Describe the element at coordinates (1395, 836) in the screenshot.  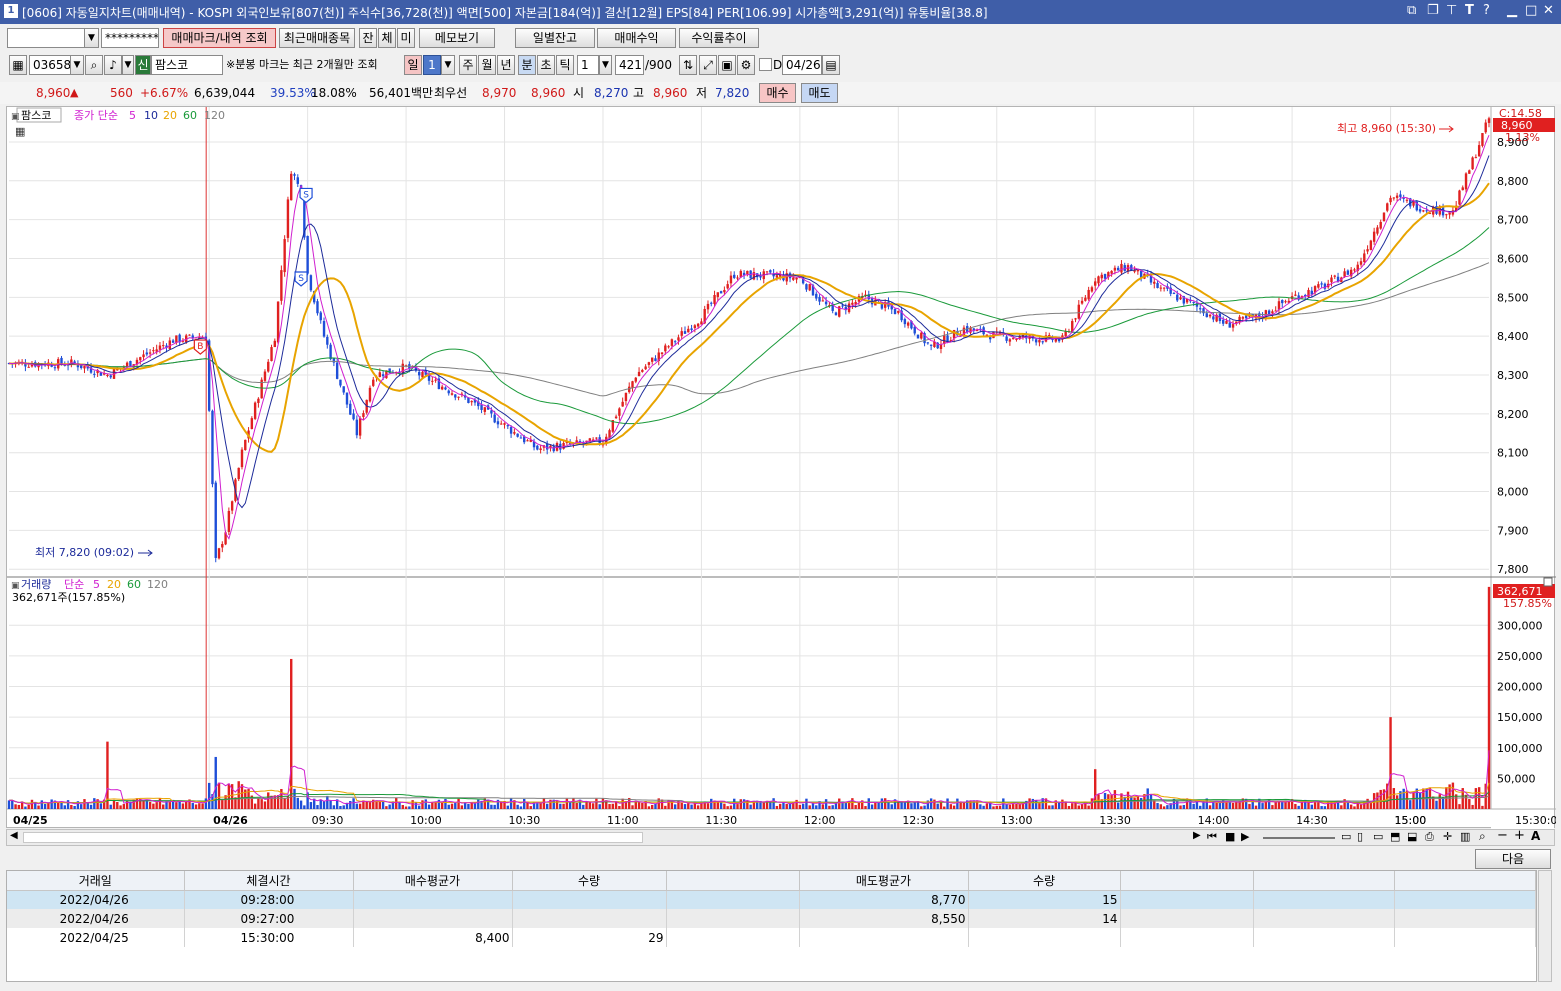
I see `line-tool-icon: ⬒` at that location.